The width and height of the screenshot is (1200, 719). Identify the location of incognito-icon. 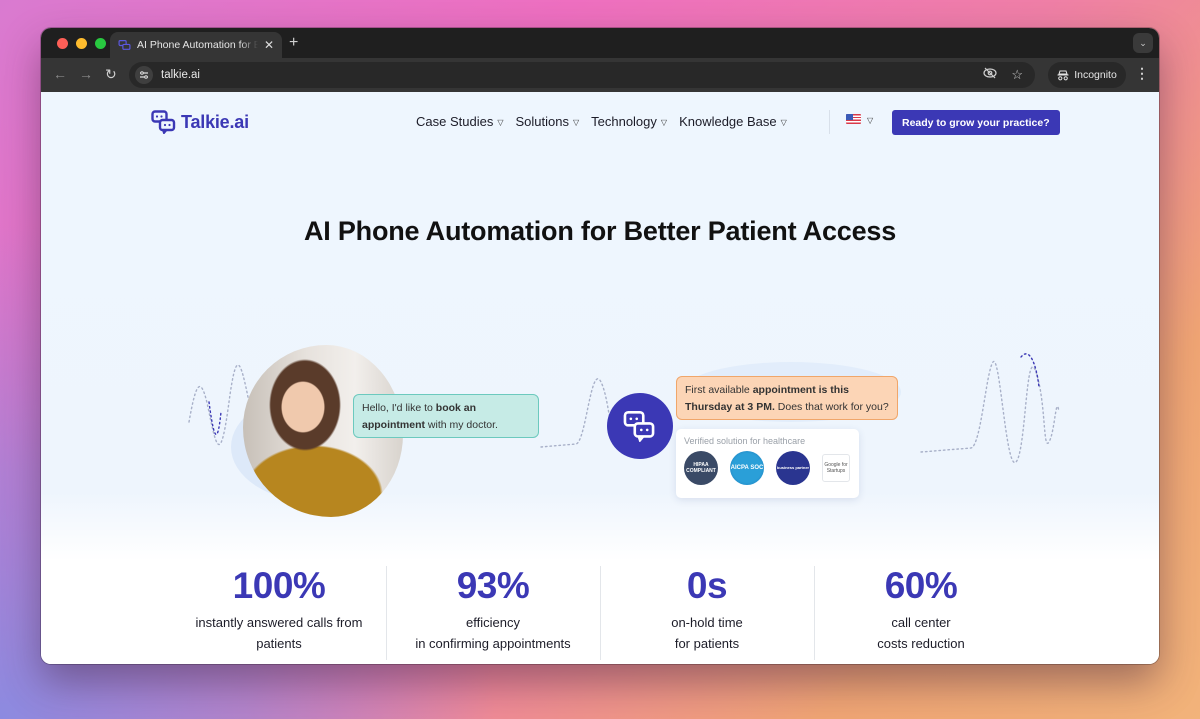
(1063, 75).